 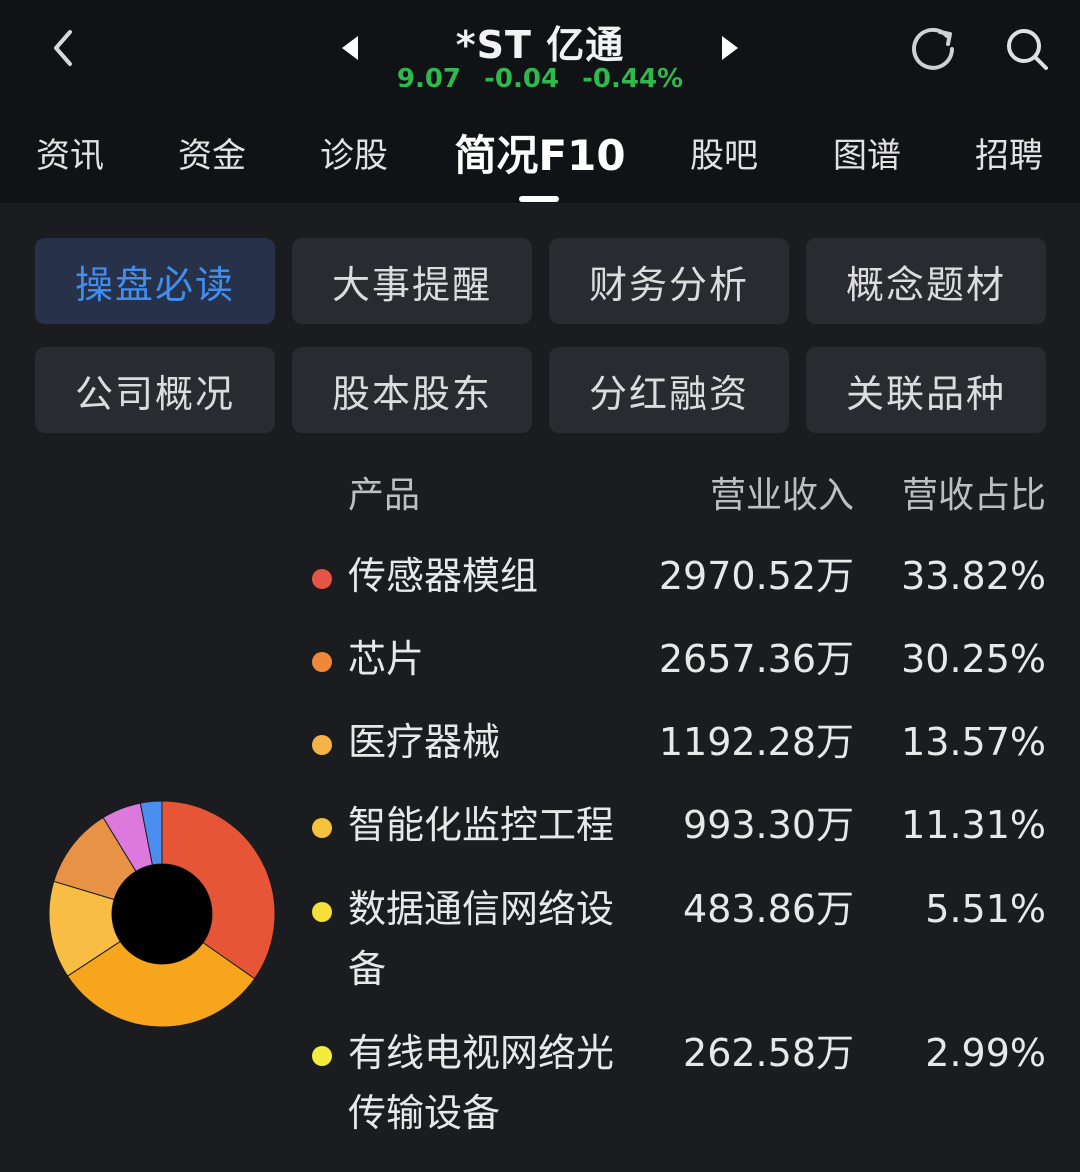 I want to click on product-name: 芯片, so click(x=386, y=659).